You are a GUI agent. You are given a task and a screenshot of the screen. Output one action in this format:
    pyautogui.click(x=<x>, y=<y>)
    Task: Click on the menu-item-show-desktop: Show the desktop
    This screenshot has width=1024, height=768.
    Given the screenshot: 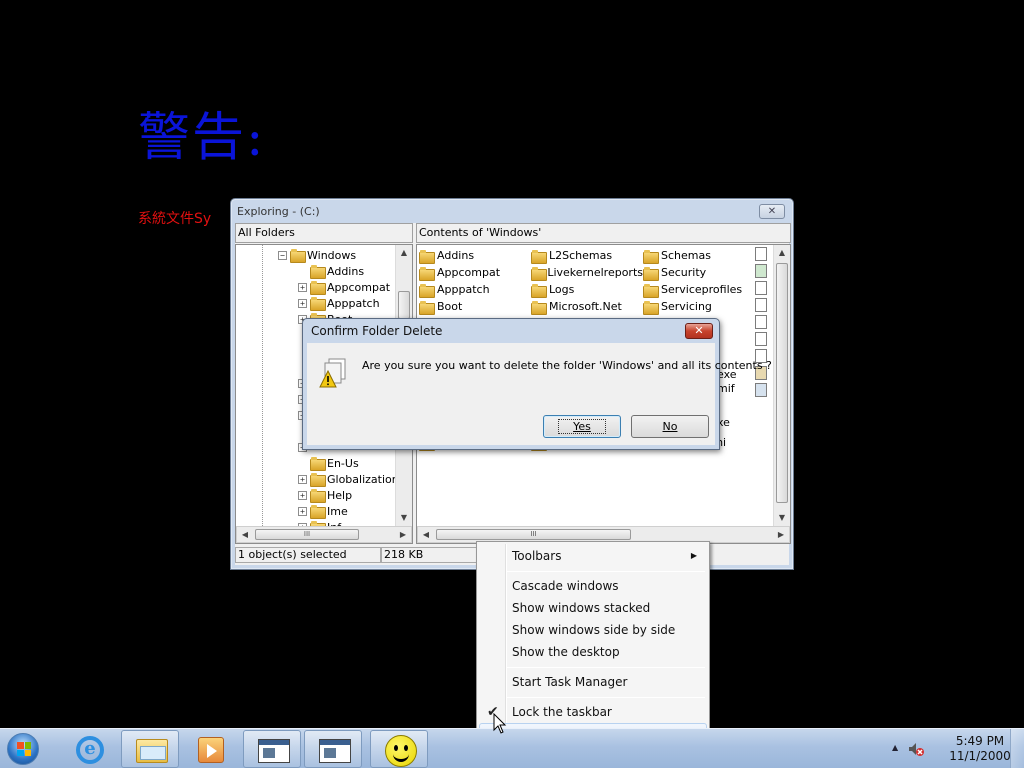 What is the action you would take?
    pyautogui.click(x=593, y=652)
    